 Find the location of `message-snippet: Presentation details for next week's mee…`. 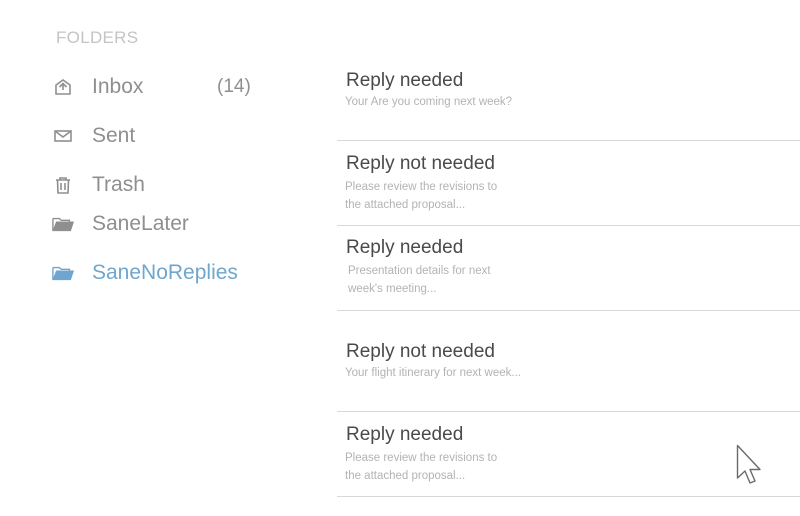

message-snippet: Presentation details for next week's mee… is located at coordinates (419, 280).